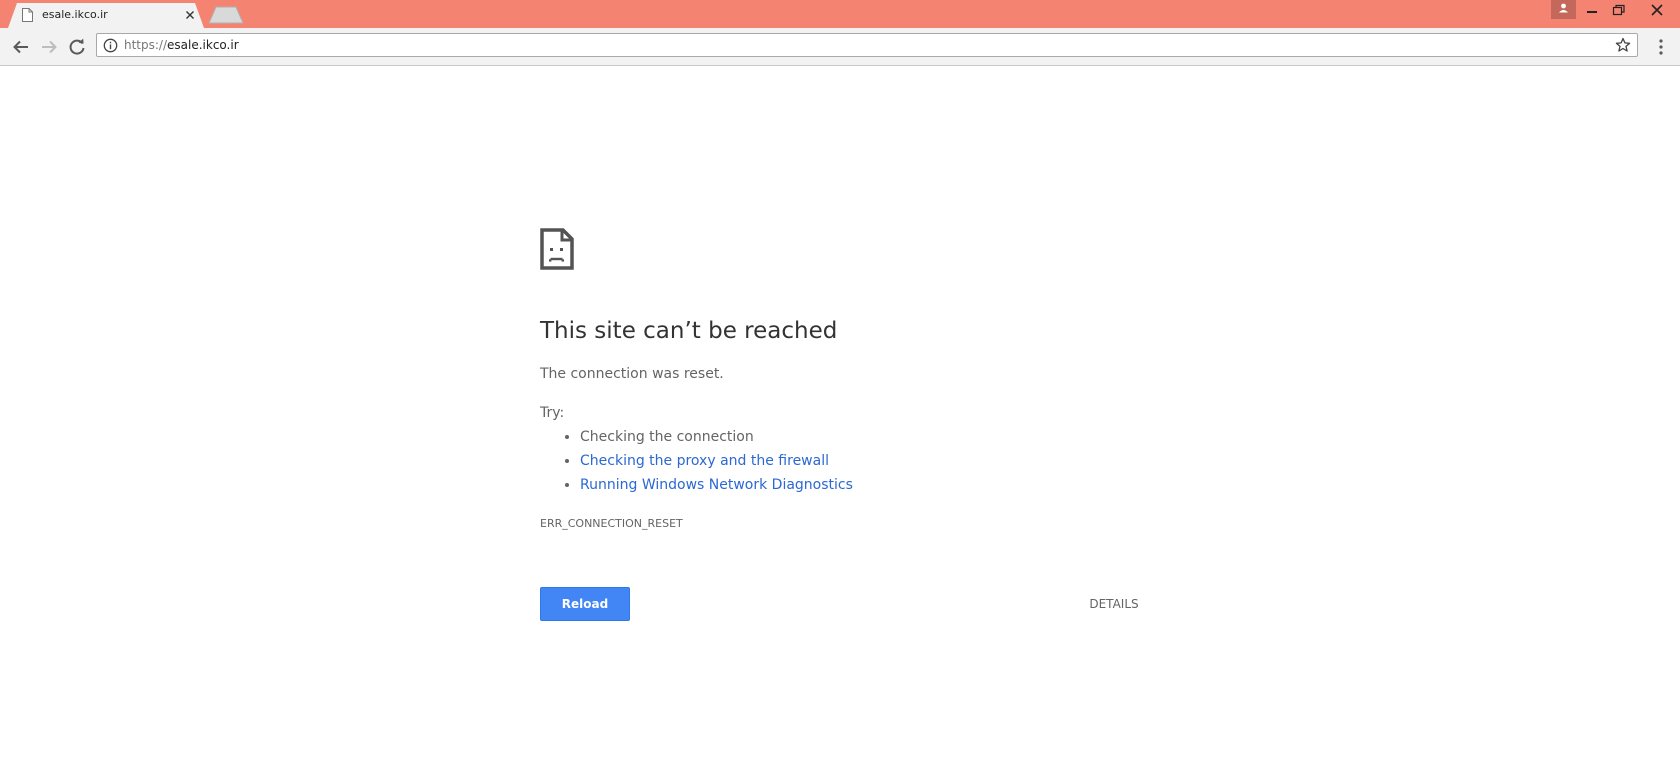 The height and width of the screenshot is (766, 1680). I want to click on url-text: https://esale.ikco.ir, so click(181, 45).